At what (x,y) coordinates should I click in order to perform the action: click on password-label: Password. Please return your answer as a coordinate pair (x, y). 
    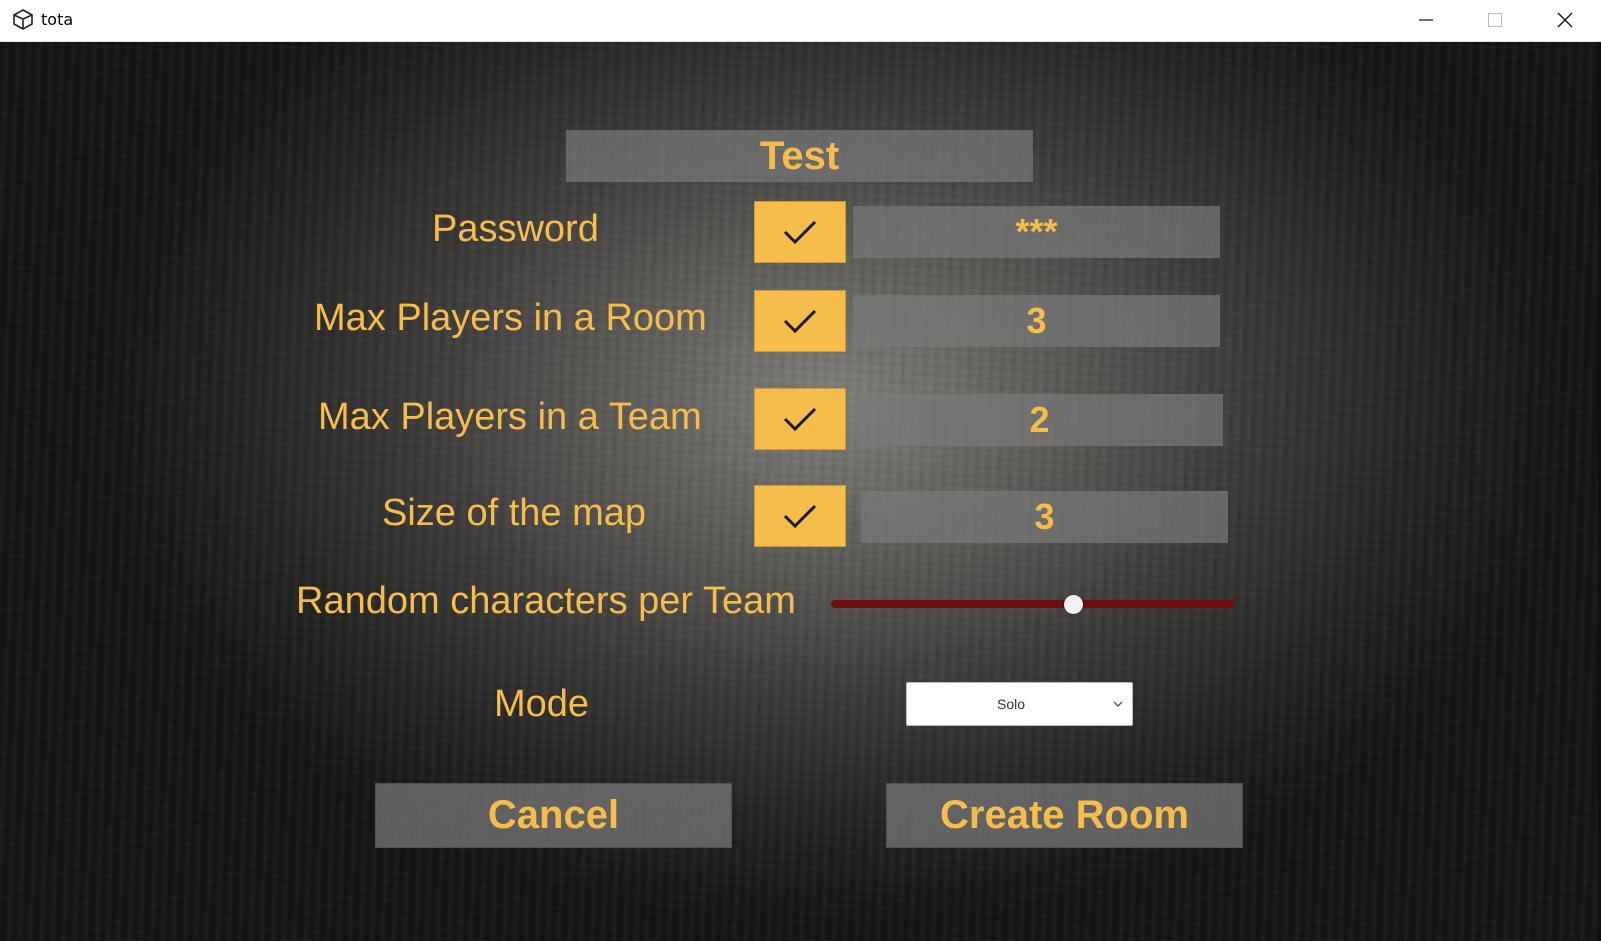
    Looking at the image, I should click on (515, 229).